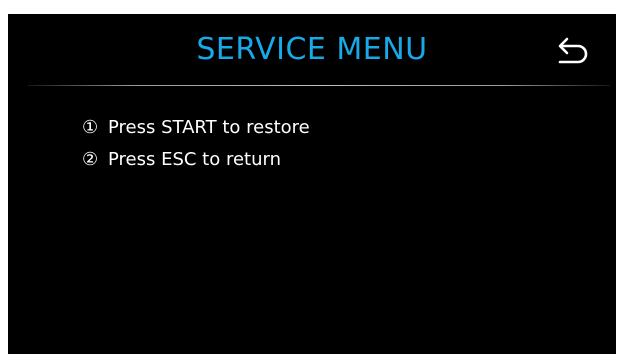  Describe the element at coordinates (312, 49) in the screenshot. I see `page-title: SERVICE MENU` at that location.